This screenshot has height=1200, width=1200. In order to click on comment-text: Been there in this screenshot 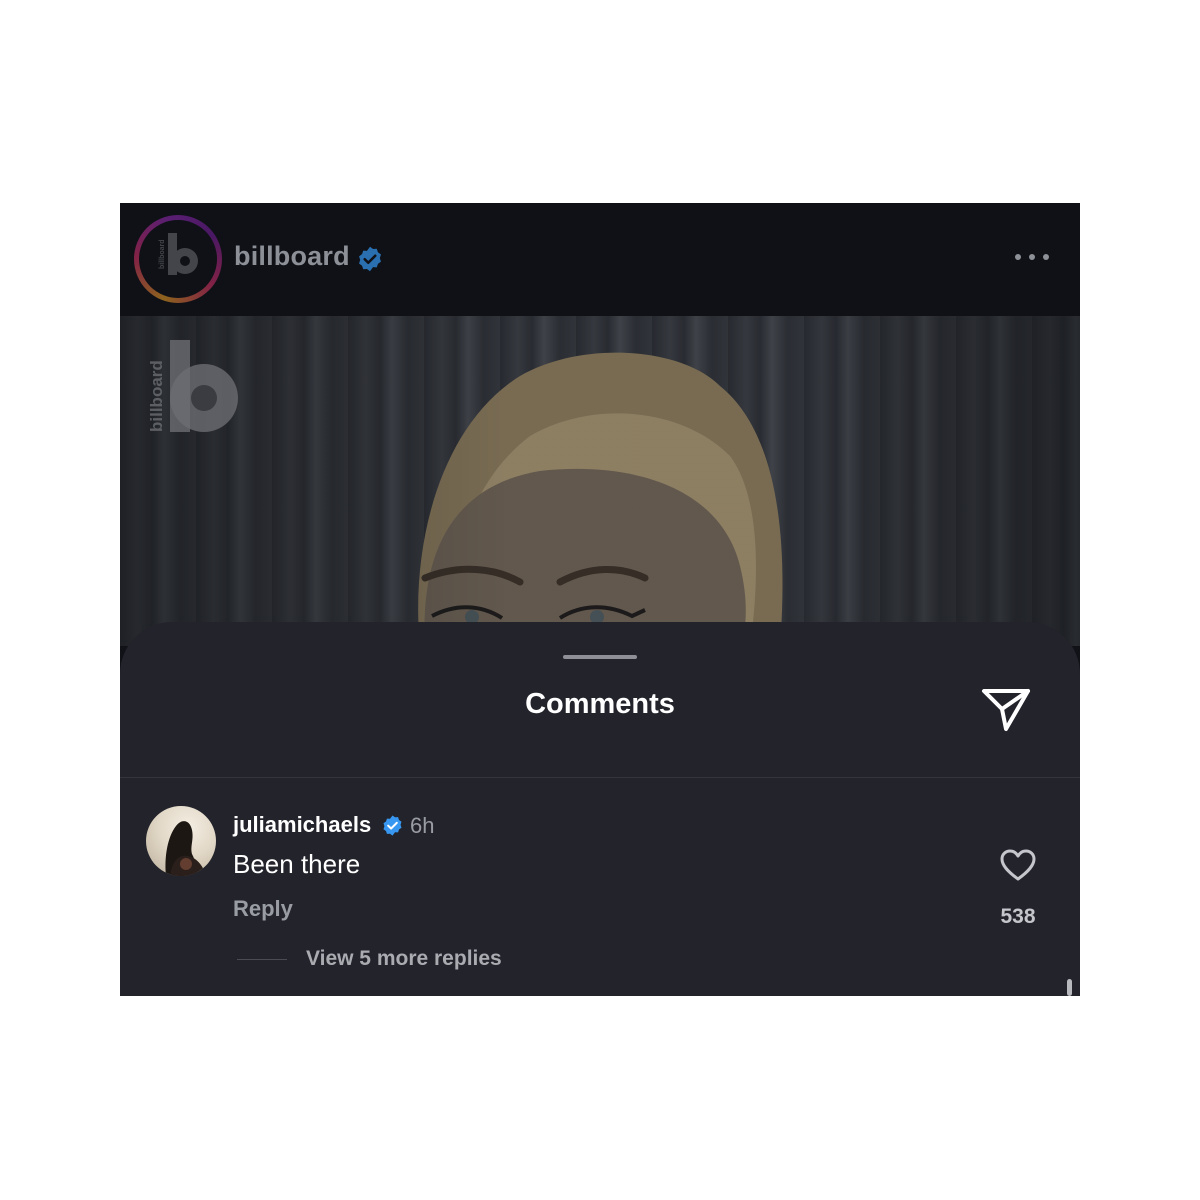, I will do `click(297, 864)`.